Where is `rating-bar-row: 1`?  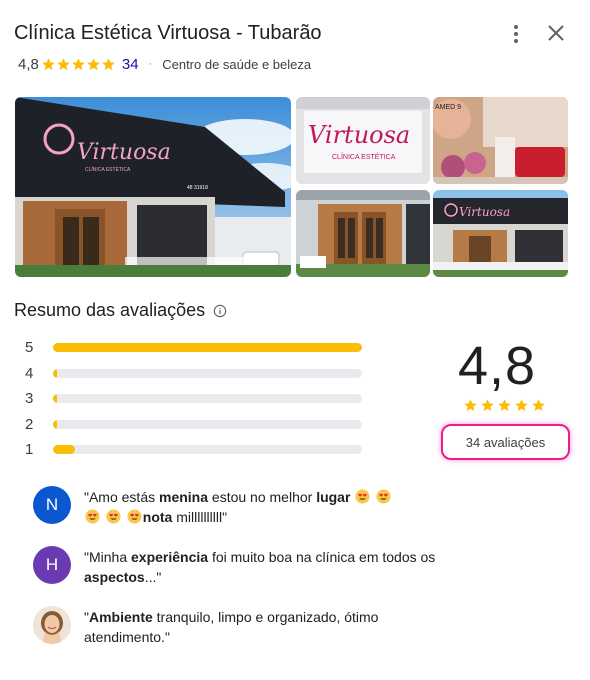 rating-bar-row: 1 is located at coordinates (195, 450).